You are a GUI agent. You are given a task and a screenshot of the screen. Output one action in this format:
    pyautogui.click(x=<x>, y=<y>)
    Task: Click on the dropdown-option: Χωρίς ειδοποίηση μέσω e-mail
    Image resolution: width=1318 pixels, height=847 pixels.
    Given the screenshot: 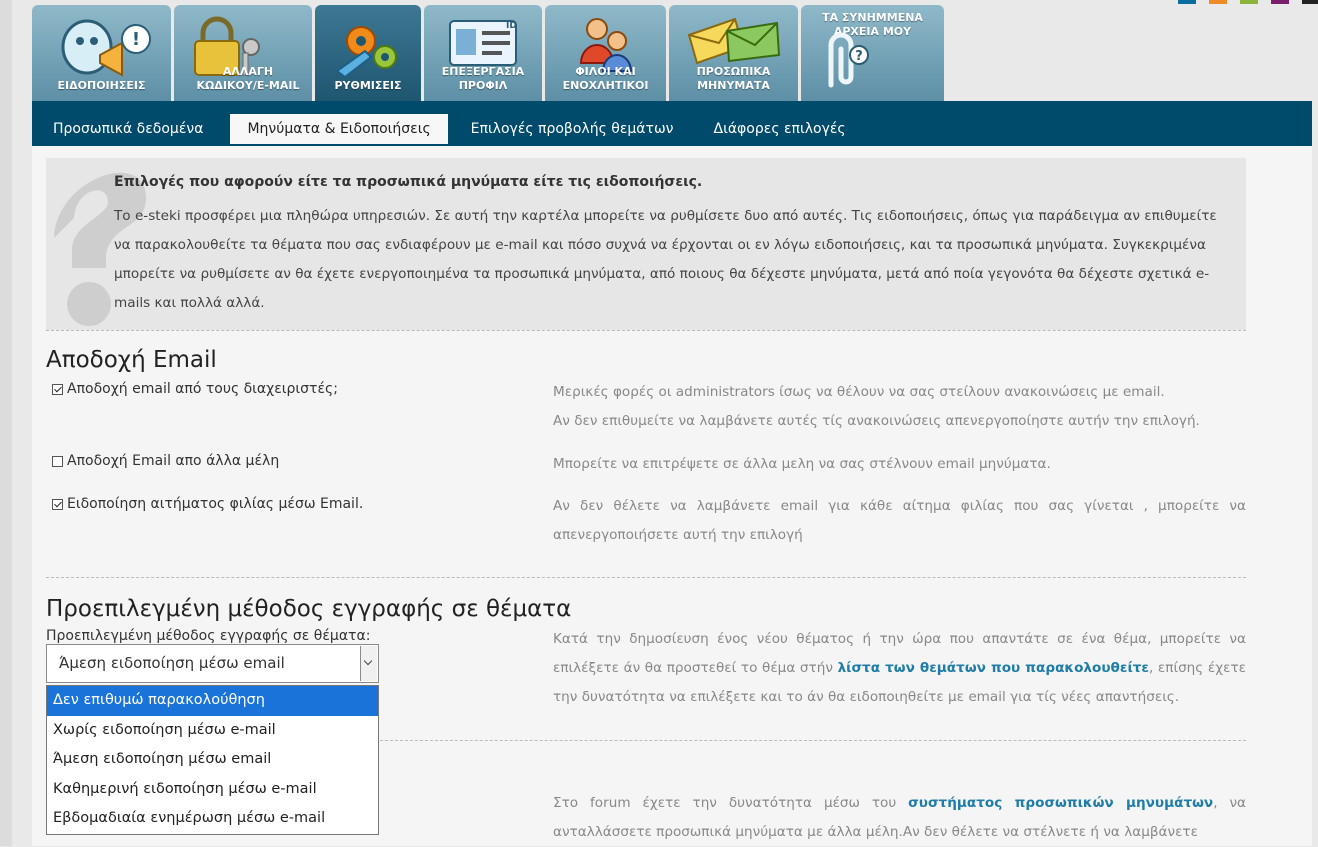 What is the action you would take?
    pyautogui.click(x=212, y=731)
    